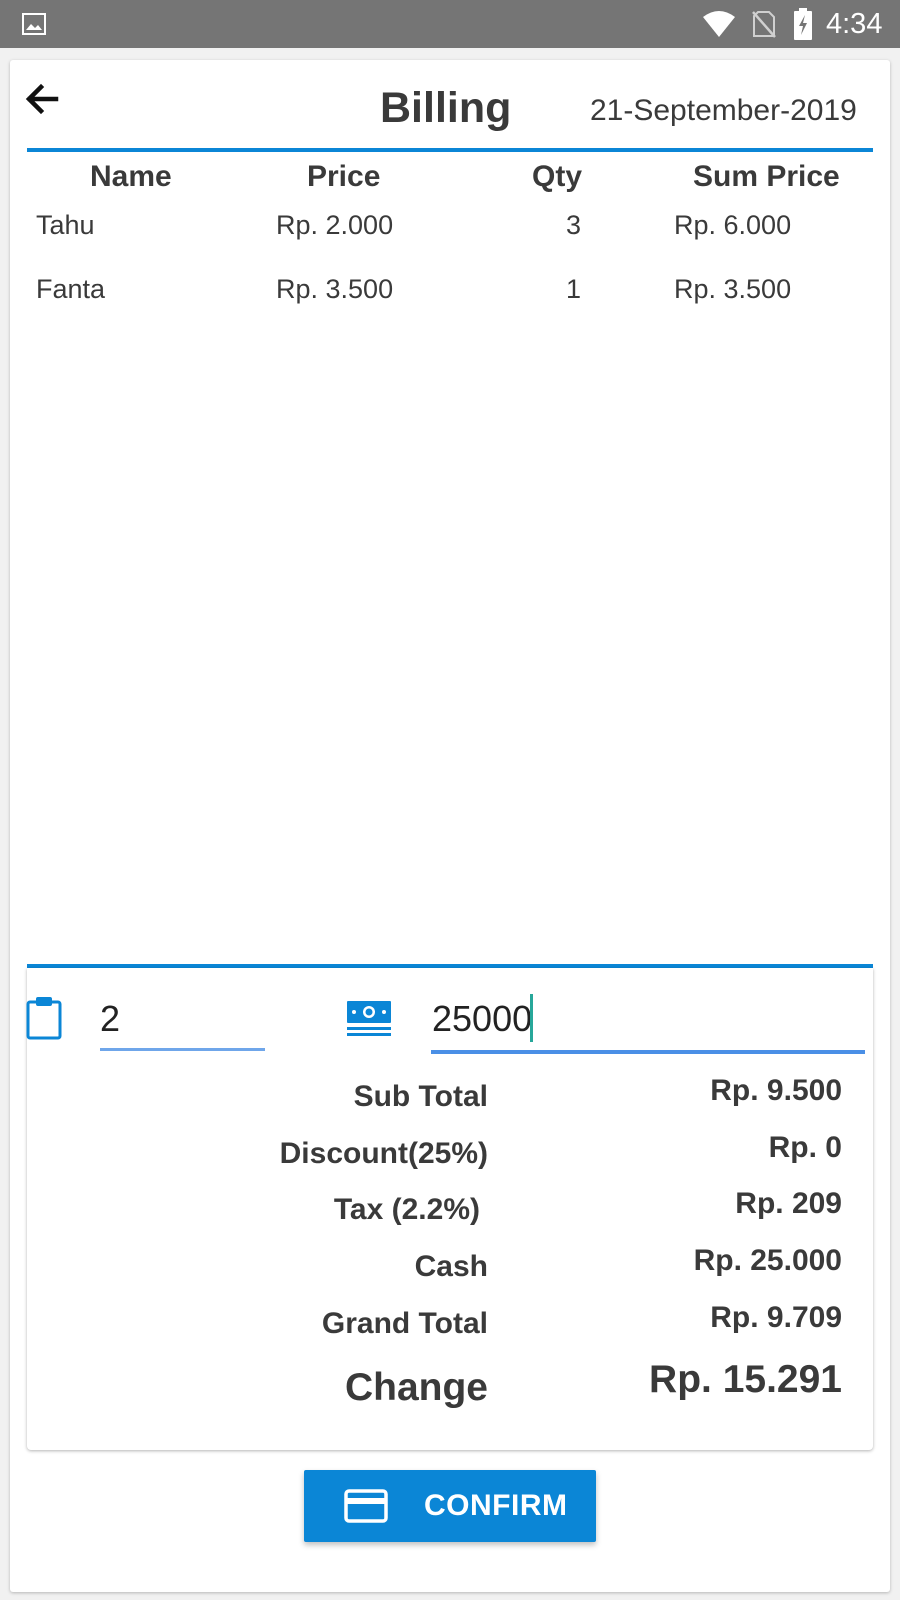 The height and width of the screenshot is (1600, 900). What do you see at coordinates (776, 1090) in the screenshot?
I see `sub-total-value: Rp. 9.500` at bounding box center [776, 1090].